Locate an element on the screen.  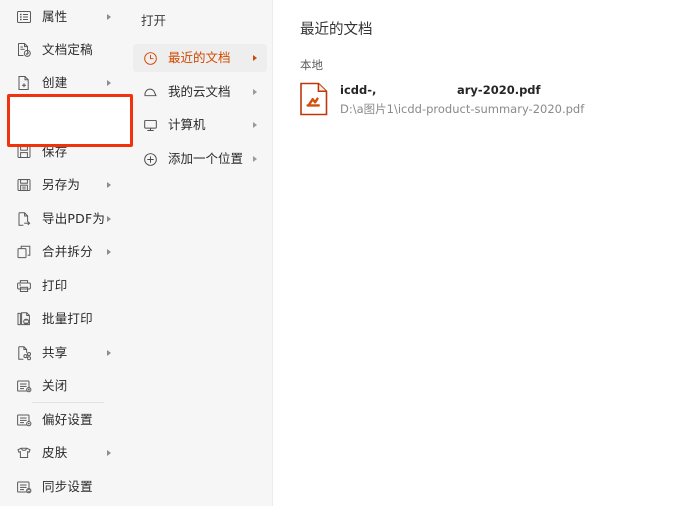
sidebar-item-label: 属性 is located at coordinates (55, 16).